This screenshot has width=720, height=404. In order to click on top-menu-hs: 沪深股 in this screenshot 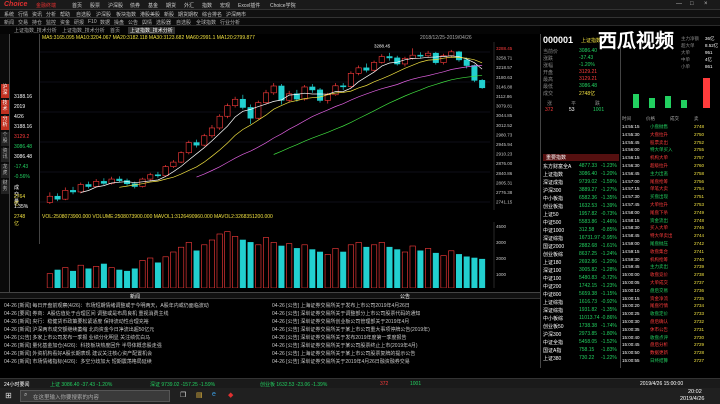, I will do `click(115, 5)`.